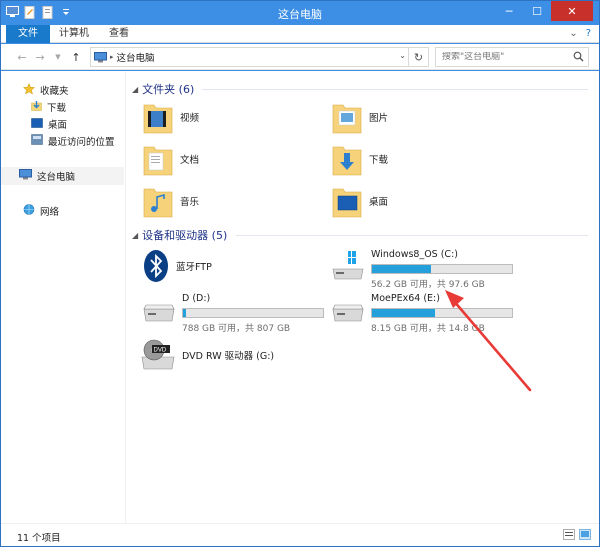  I want to click on folder-desktop: 桌面, so click(359, 201).